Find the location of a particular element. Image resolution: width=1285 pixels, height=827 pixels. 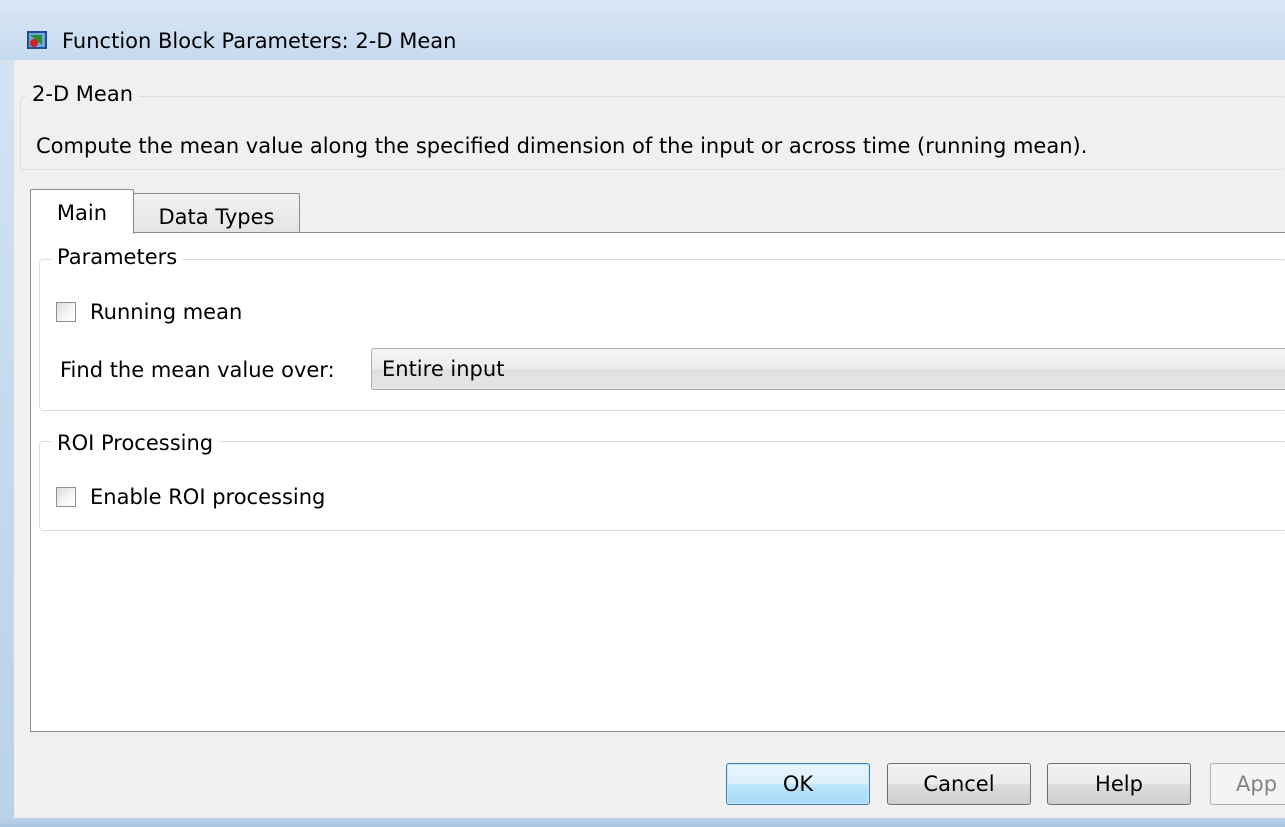

enable-roi-option: Enable ROI processing is located at coordinates (216, 498).